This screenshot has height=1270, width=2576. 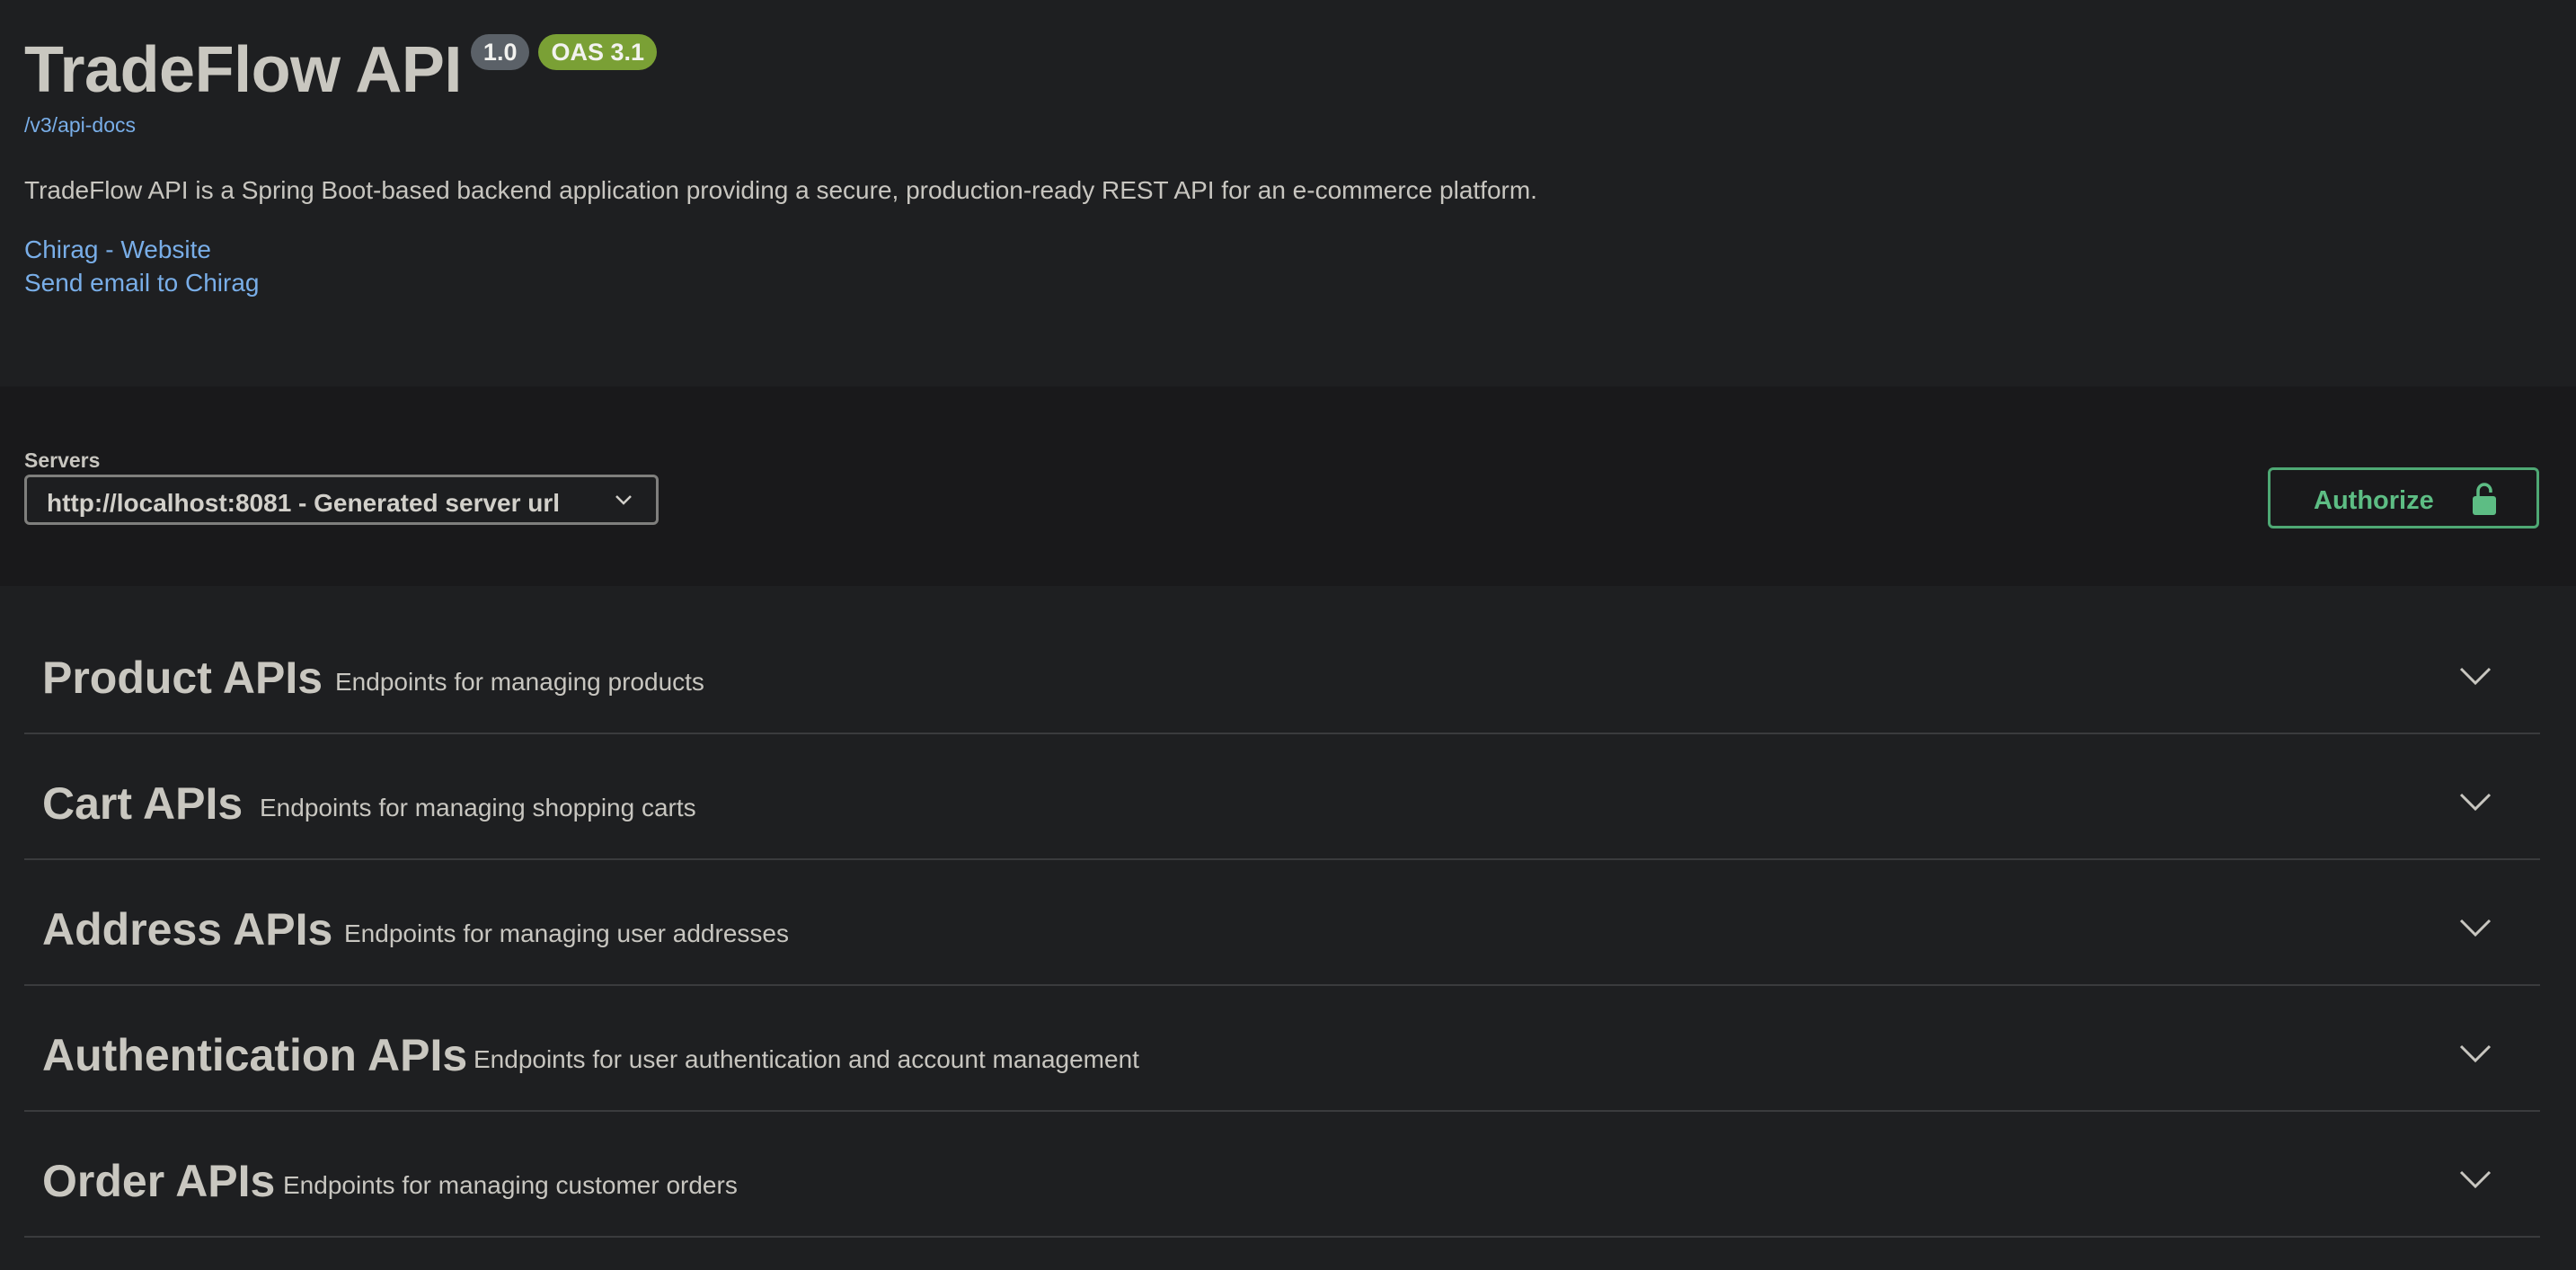 What do you see at coordinates (520, 682) in the screenshot?
I see `tag-description: Endpoints for managing products` at bounding box center [520, 682].